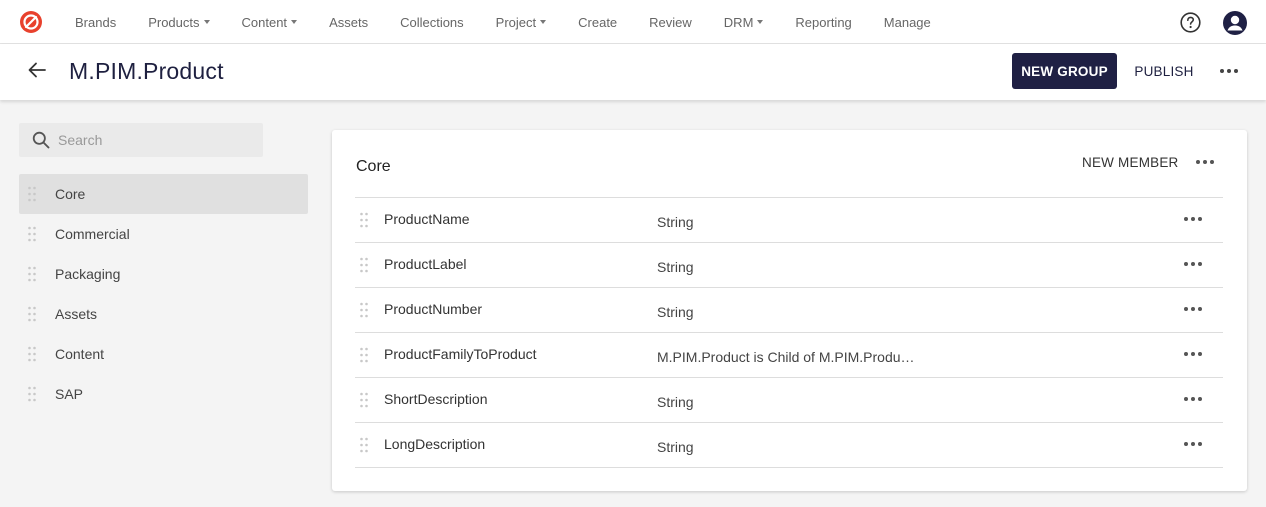  What do you see at coordinates (516, 22) in the screenshot?
I see `nav-item-label: Project` at bounding box center [516, 22].